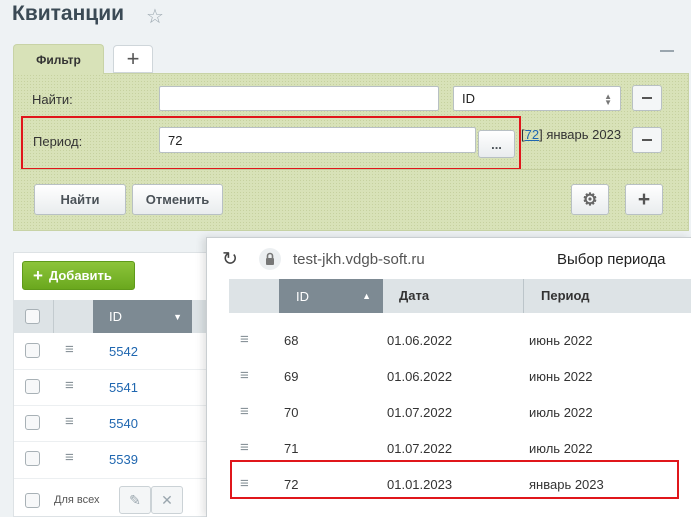 This screenshot has width=691, height=517. I want to click on popup-row-id: 69, so click(291, 376).